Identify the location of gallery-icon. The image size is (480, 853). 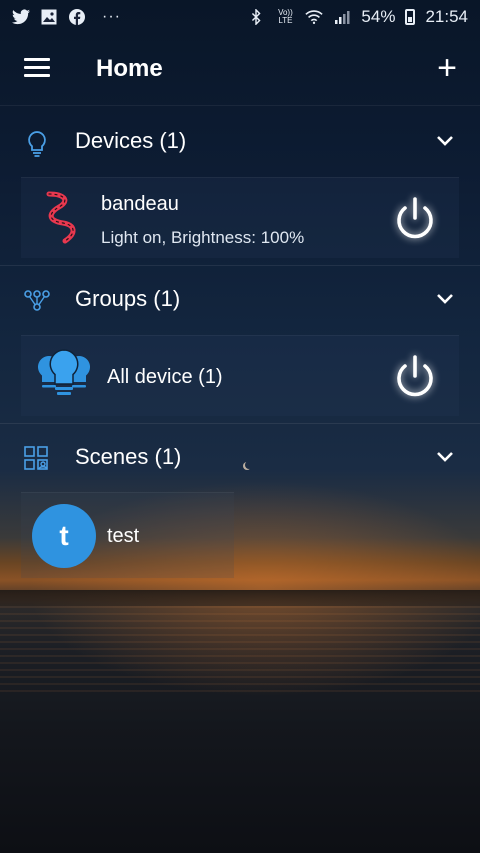
(49, 17).